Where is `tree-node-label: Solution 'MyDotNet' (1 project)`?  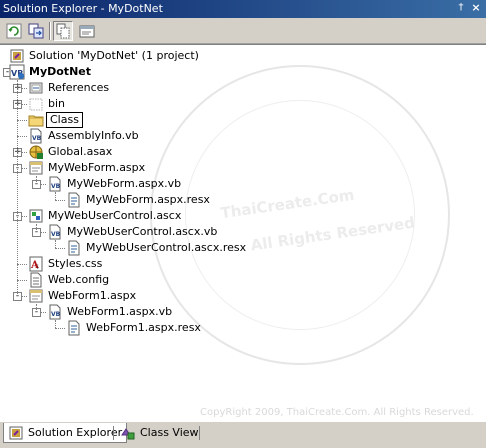 tree-node-label: Solution 'MyDotNet' (1 project) is located at coordinates (114, 55).